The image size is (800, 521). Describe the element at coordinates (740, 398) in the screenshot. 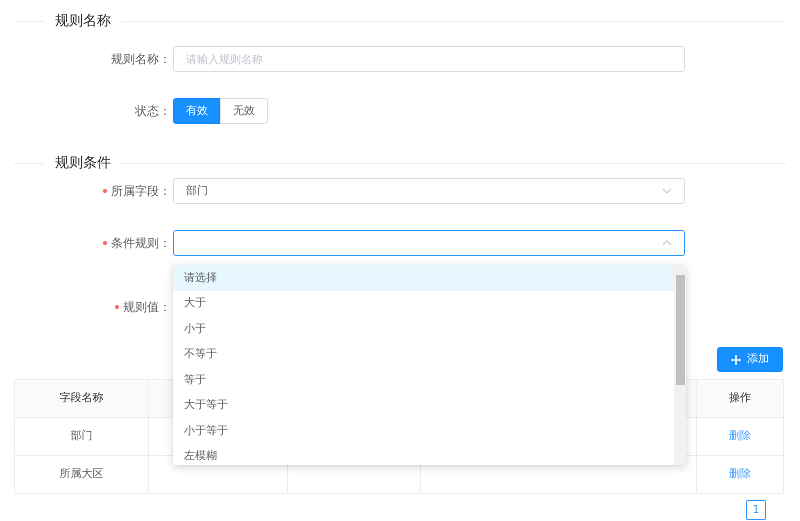

I see `column-header: 操作` at that location.